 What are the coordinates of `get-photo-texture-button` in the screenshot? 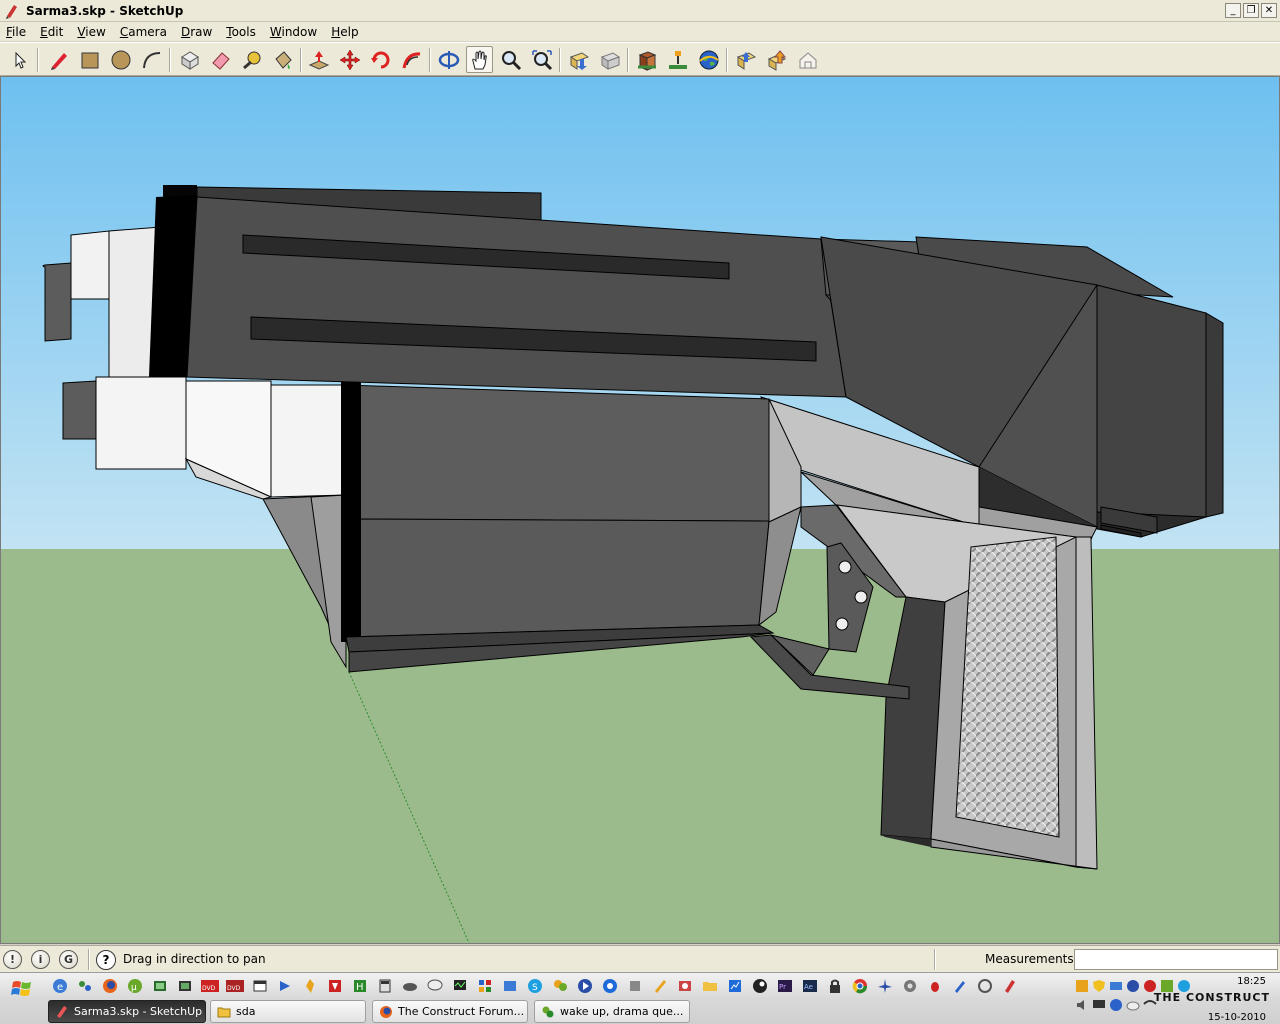 It's located at (646, 59).